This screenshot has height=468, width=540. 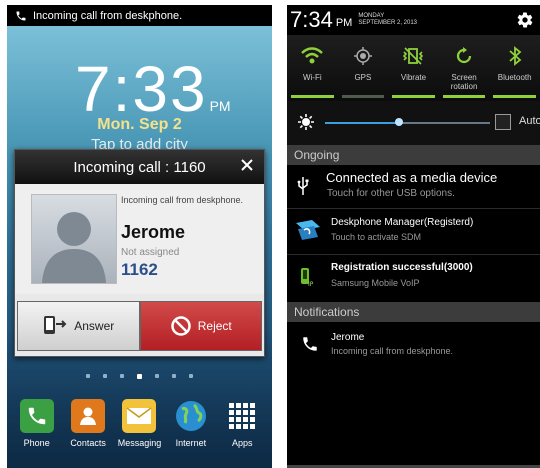 What do you see at coordinates (311, 284) in the screenshot?
I see `svg-text: IP` at bounding box center [311, 284].